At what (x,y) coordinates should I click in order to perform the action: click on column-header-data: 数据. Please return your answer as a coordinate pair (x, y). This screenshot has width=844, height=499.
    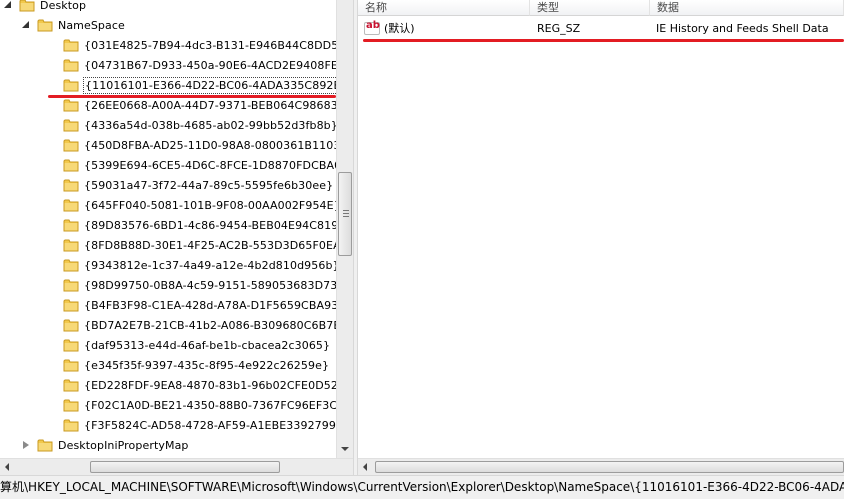
    Looking at the image, I should click on (747, 8).